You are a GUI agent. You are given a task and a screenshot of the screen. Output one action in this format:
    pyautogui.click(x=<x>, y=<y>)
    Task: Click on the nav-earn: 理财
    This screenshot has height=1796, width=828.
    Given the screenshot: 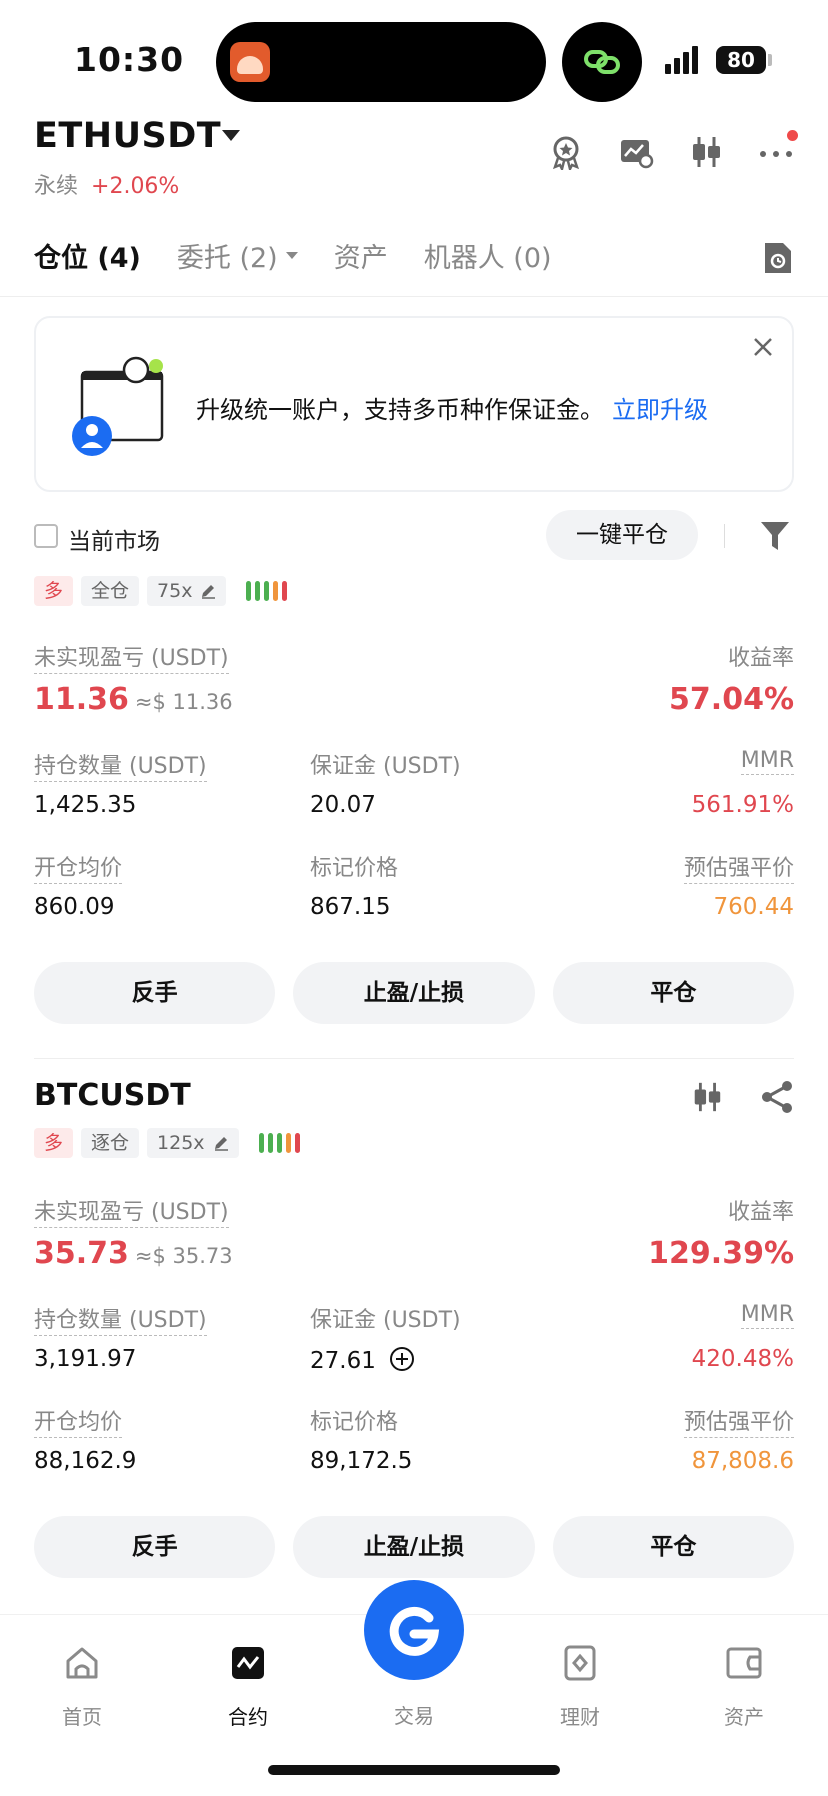 What is the action you would take?
    pyautogui.click(x=580, y=1686)
    